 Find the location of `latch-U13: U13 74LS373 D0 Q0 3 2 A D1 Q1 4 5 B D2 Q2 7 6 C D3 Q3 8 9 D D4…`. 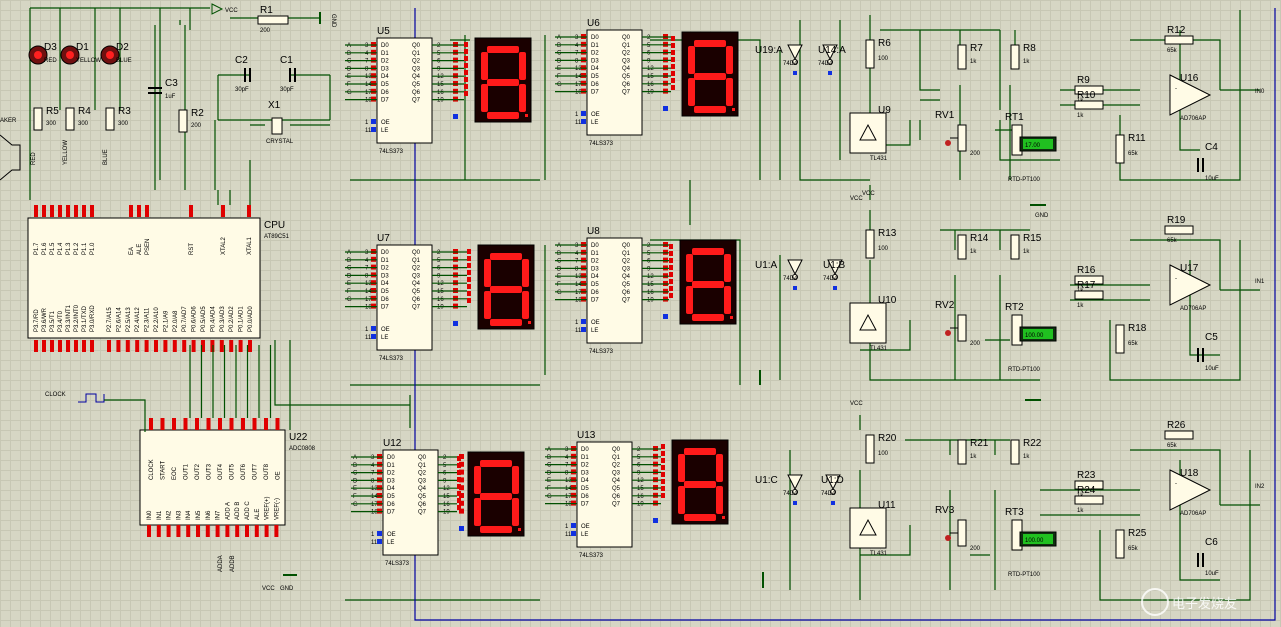

latch-U13: U13 74LS373 D0 Q0 3 2 A D1 Q1 4 5 B D2 Q2 7 6 C D3 Q3 8 9 D D4… is located at coordinates (603, 494).